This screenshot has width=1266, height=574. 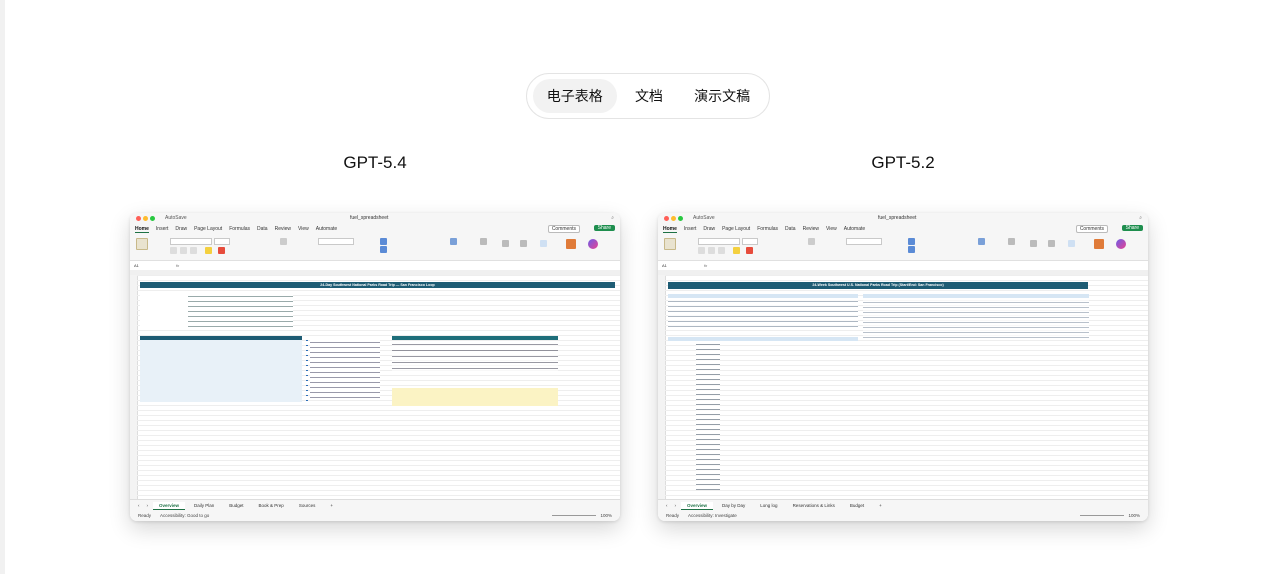 I want to click on sheet-tab-long-log: Long log, so click(x=768, y=505).